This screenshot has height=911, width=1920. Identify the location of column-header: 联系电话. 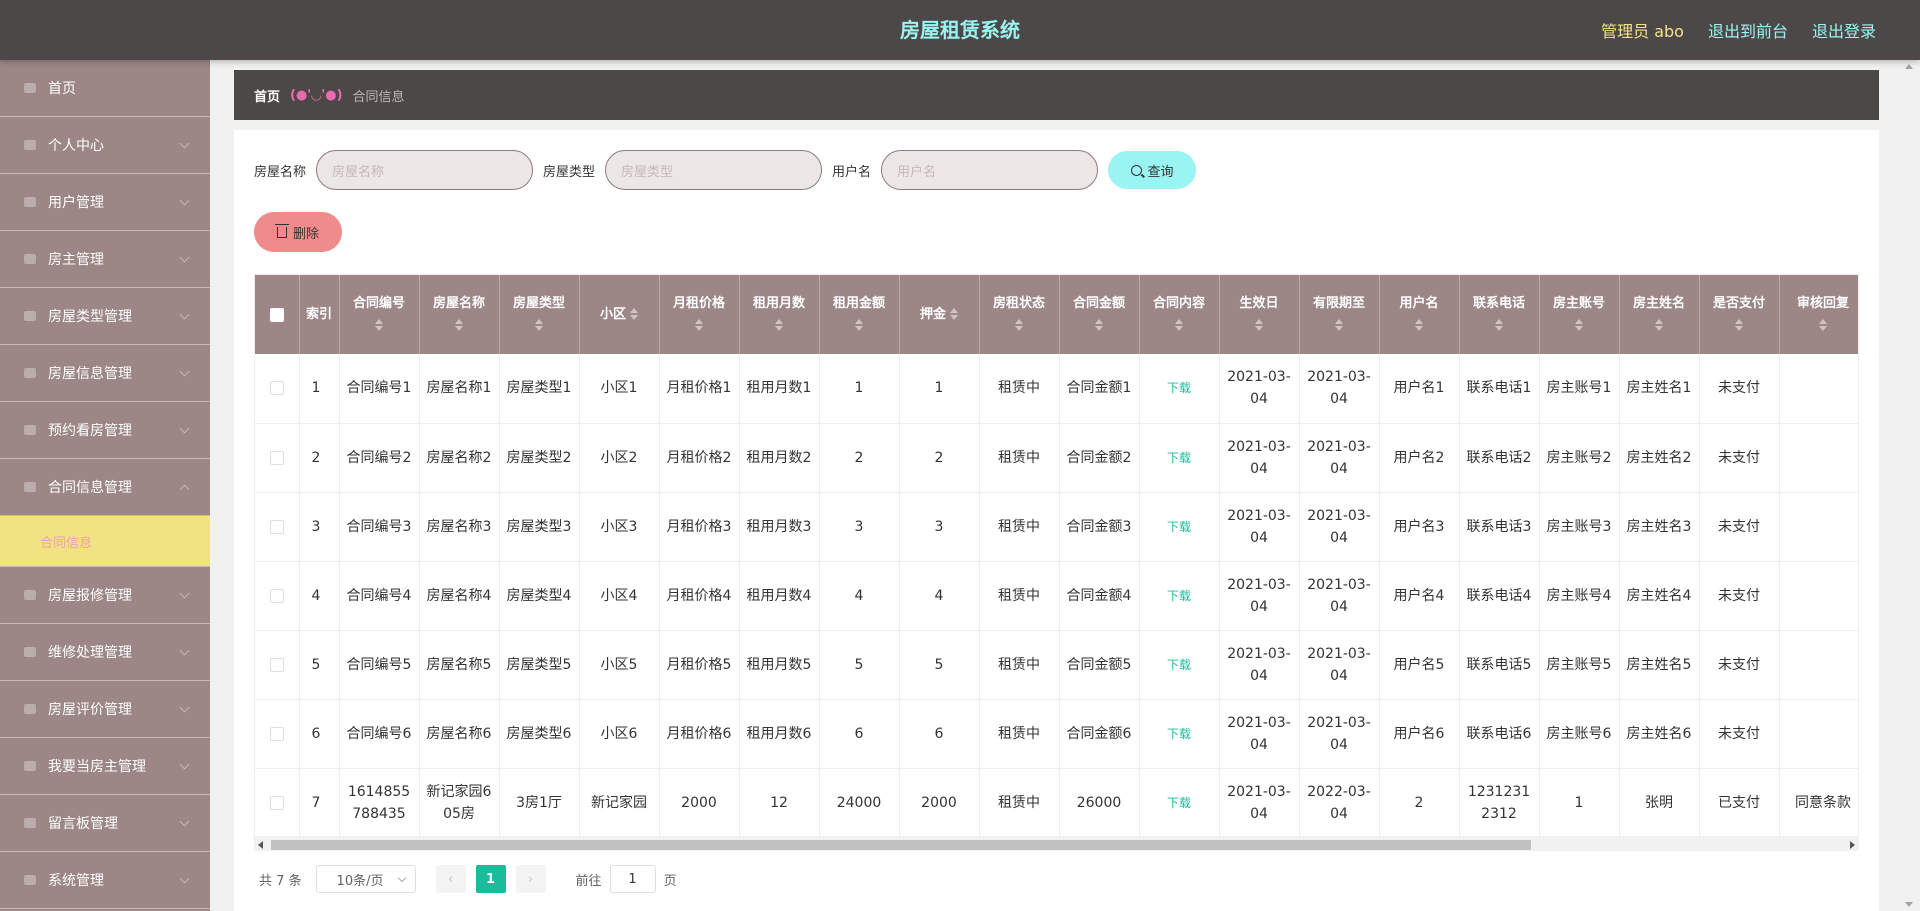
(1499, 314).